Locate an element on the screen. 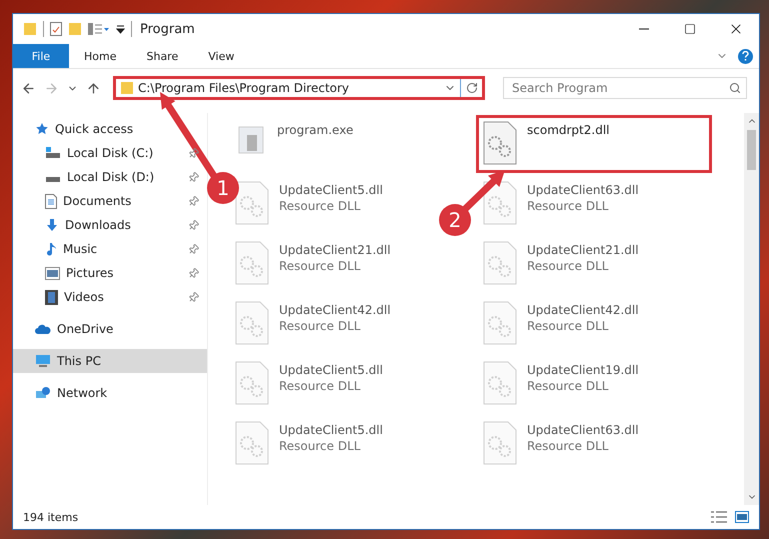 The width and height of the screenshot is (769, 539). sidebar-item: Videos is located at coordinates (110, 297).